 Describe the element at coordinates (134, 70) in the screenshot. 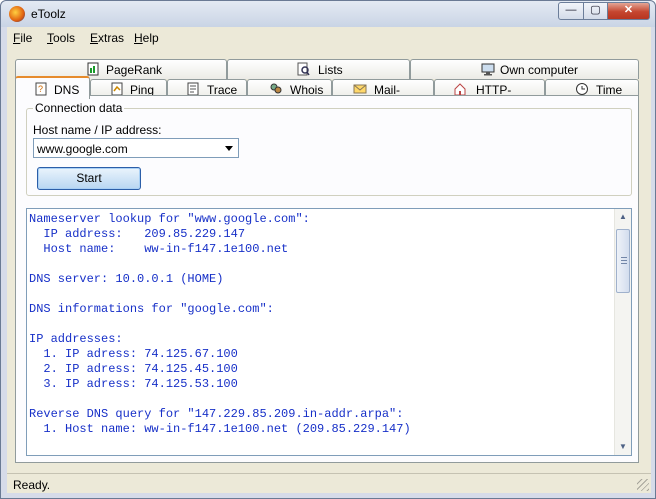

I see `tab-pagerank-label: PageRank` at that location.